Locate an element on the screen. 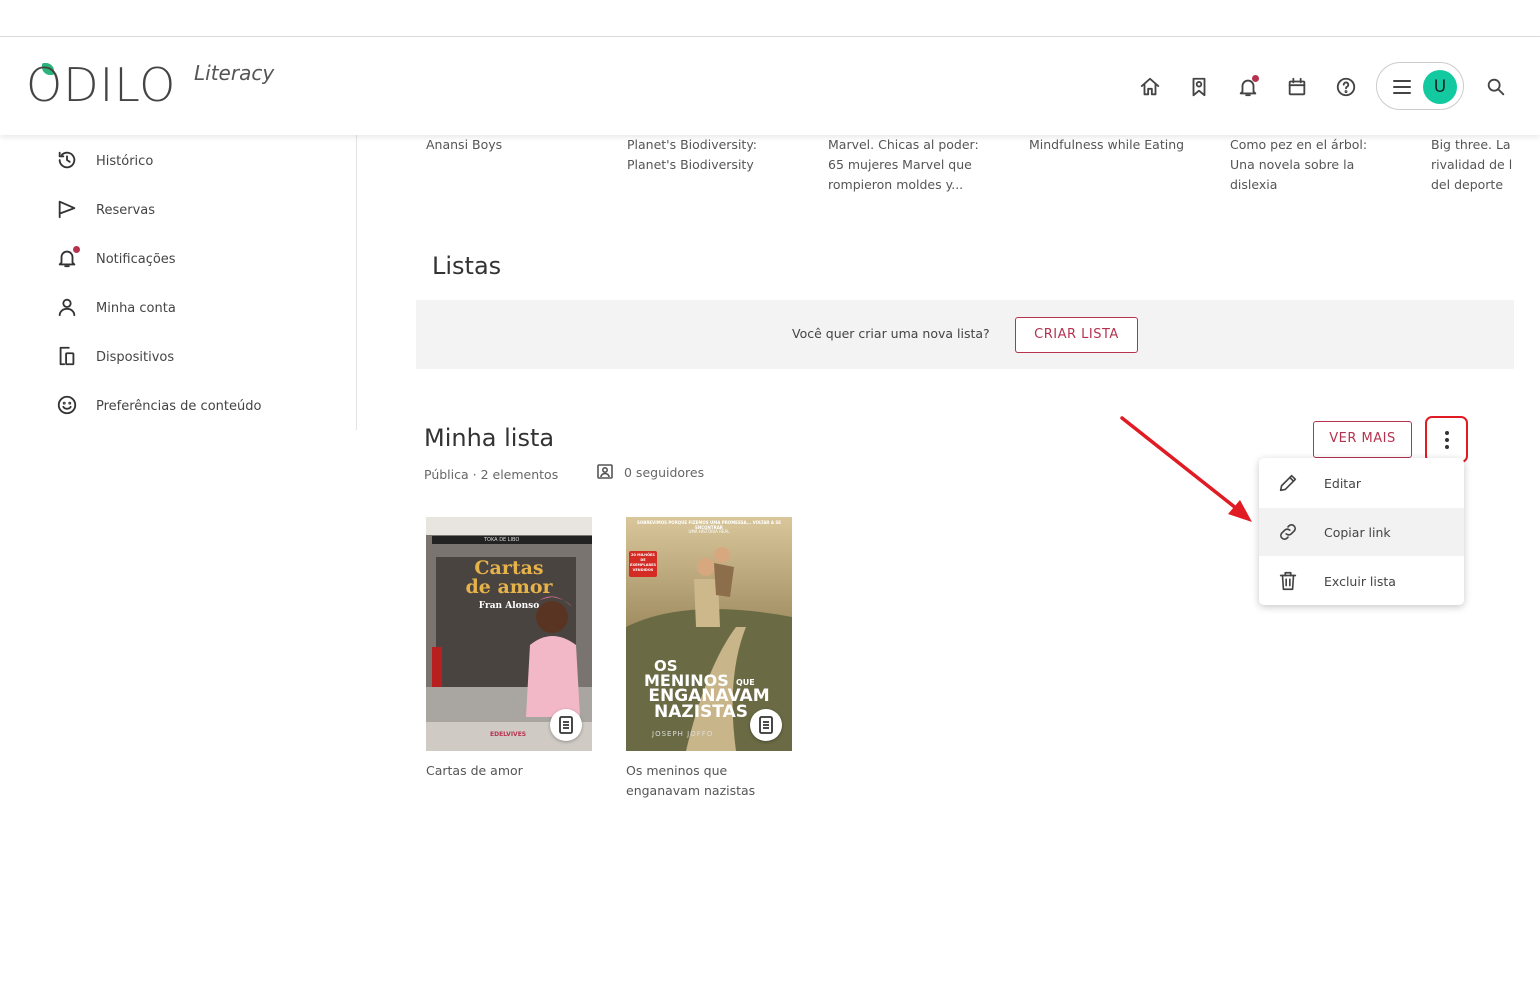  followers-label: 0 seguidores is located at coordinates (664, 472).